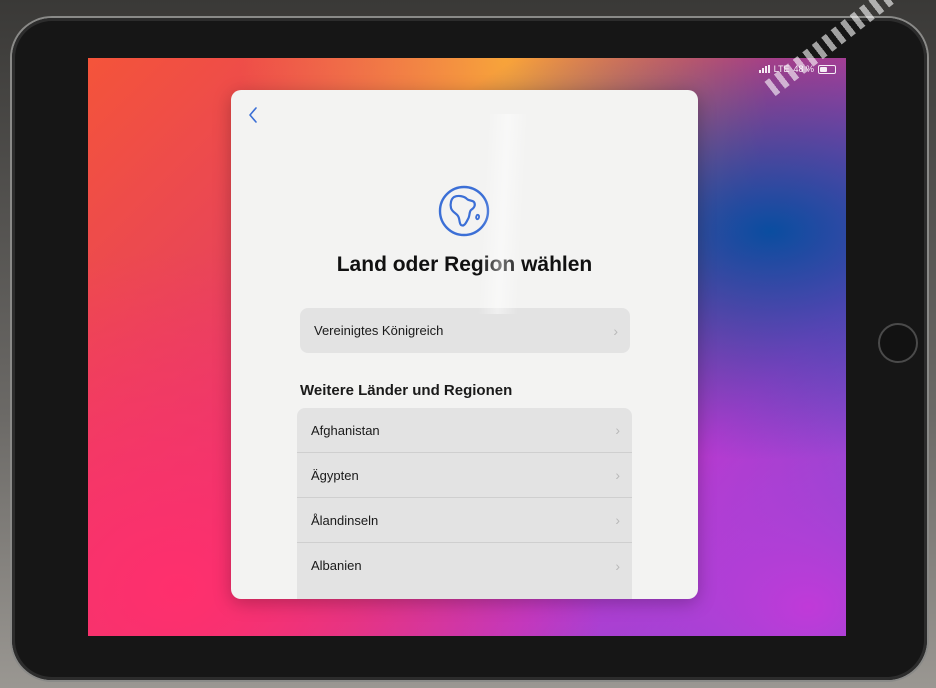 Image resolution: width=936 pixels, height=688 pixels. I want to click on globe-africa-icon, so click(464, 211).